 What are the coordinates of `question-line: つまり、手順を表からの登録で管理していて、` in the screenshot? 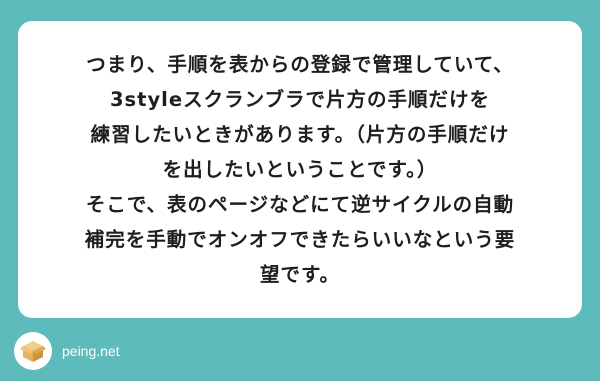 It's located at (300, 64).